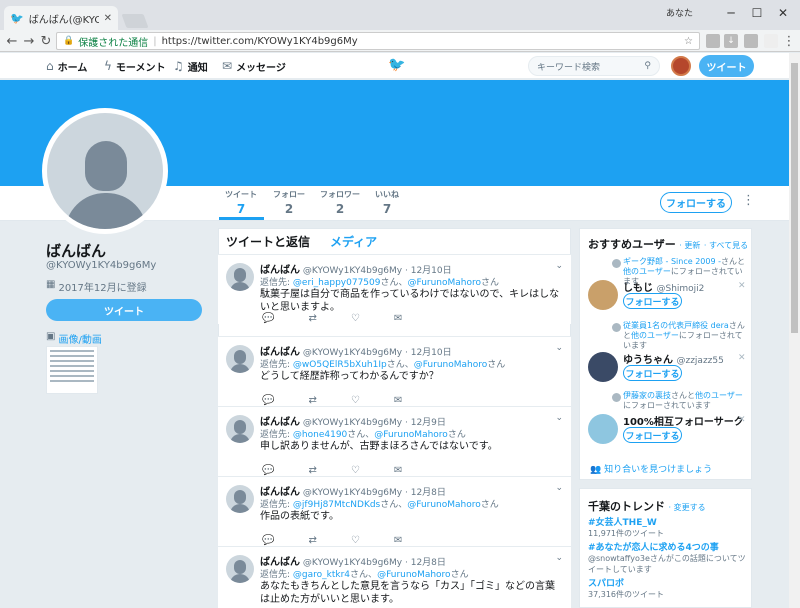 The width and height of the screenshot is (800, 608). I want to click on tab-media: メディア, so click(353, 241).